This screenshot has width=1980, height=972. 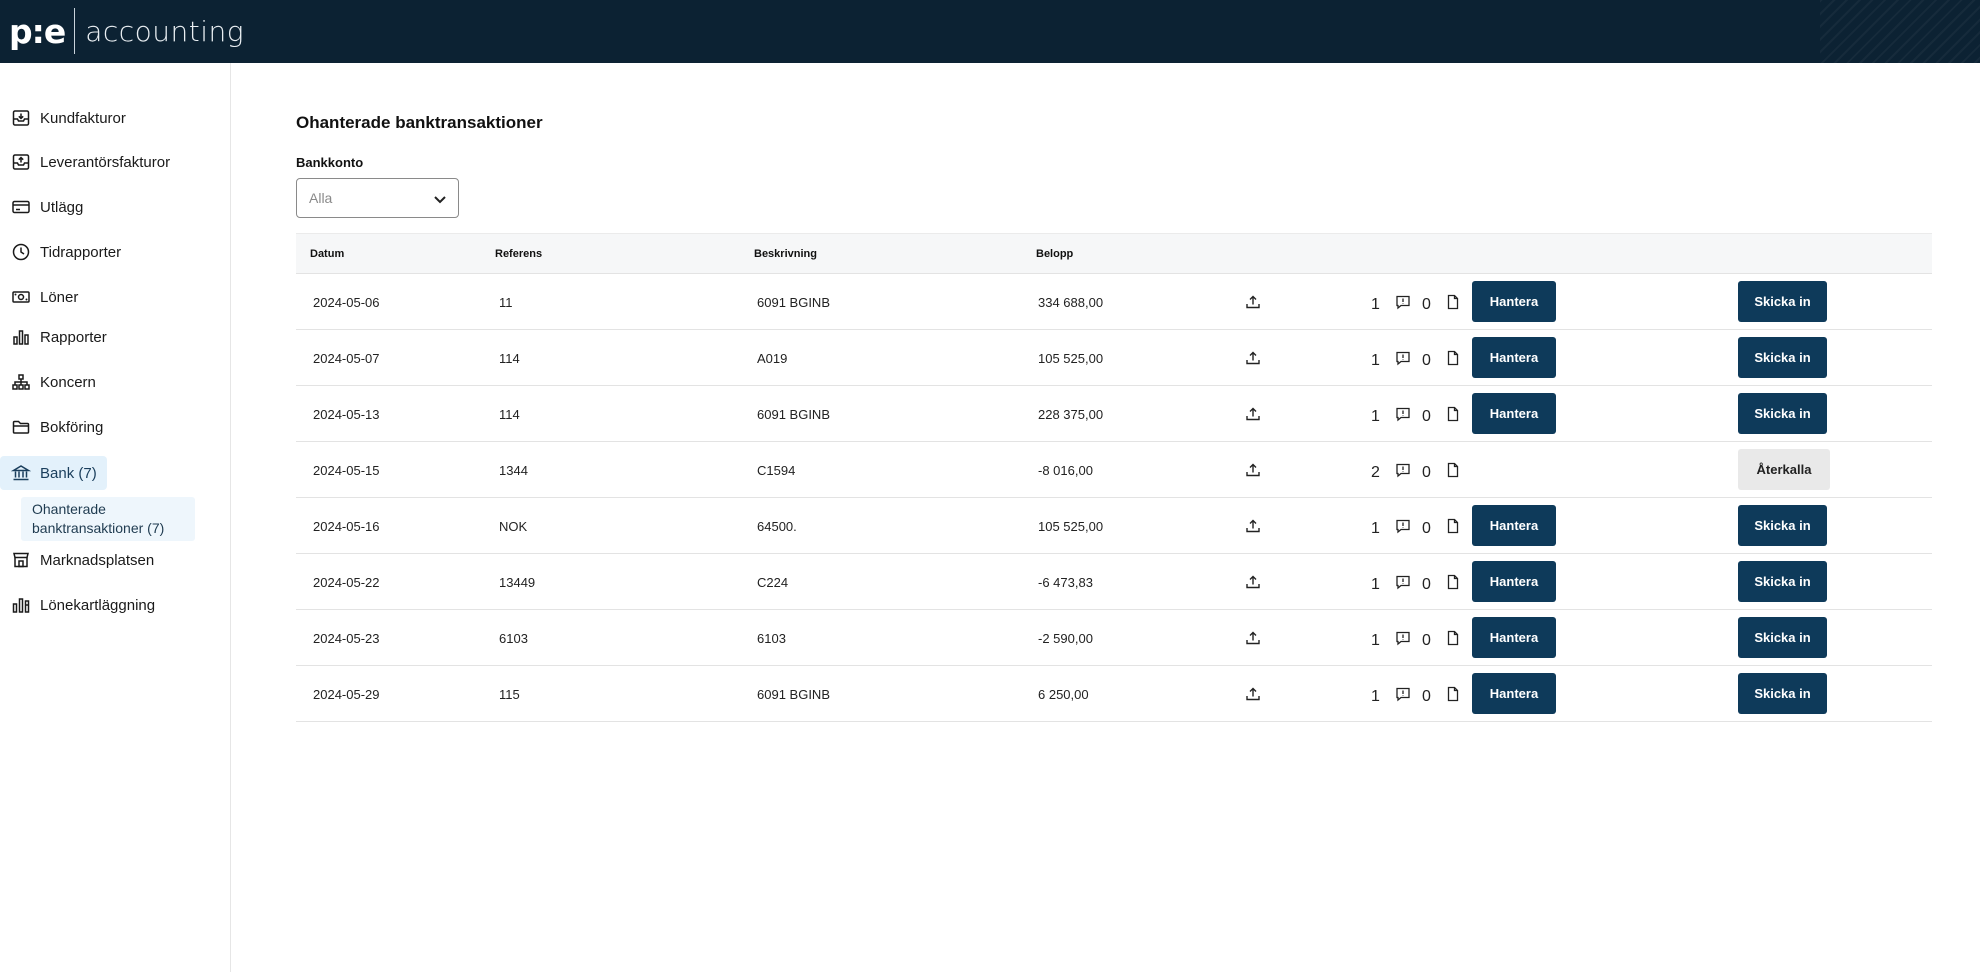 What do you see at coordinates (53, 337) in the screenshot?
I see `sidebar-item-rapporter: Rapporter` at bounding box center [53, 337].